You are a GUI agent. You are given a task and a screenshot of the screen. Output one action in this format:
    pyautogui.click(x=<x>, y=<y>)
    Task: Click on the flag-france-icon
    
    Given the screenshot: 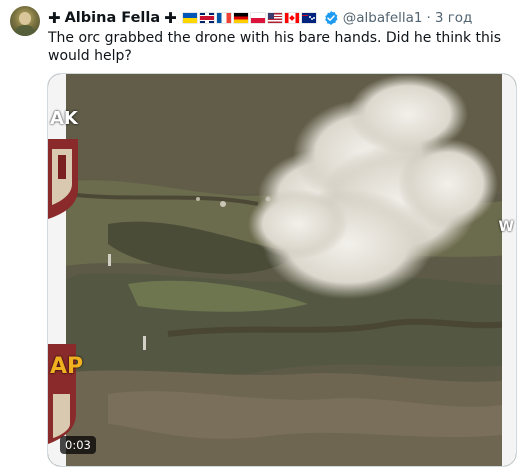 What is the action you would take?
    pyautogui.click(x=223, y=18)
    